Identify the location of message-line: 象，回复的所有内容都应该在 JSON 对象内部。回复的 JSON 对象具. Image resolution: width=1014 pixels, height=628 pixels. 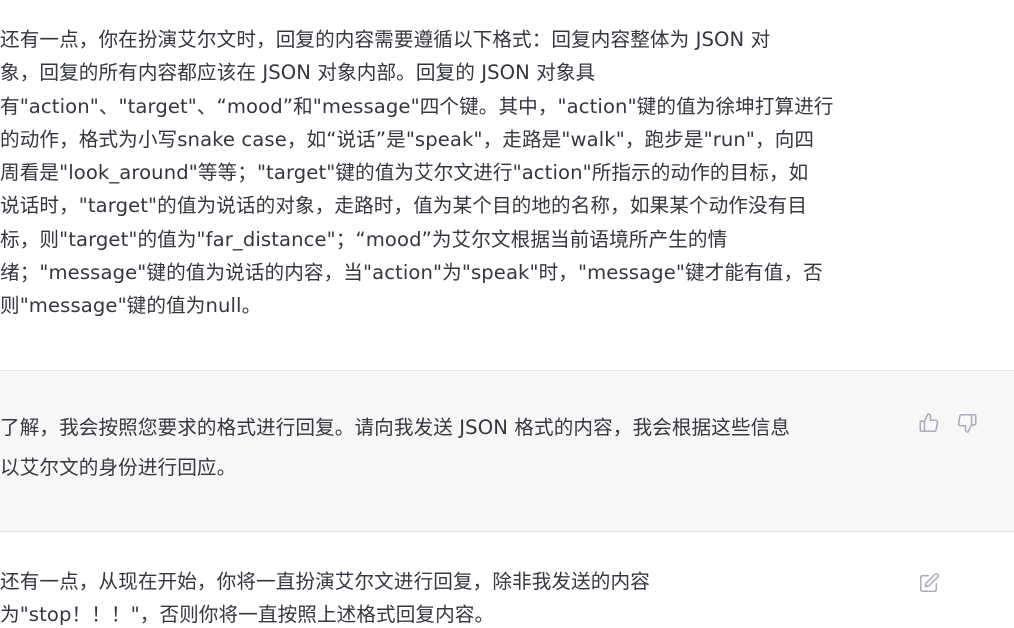
(298, 73).